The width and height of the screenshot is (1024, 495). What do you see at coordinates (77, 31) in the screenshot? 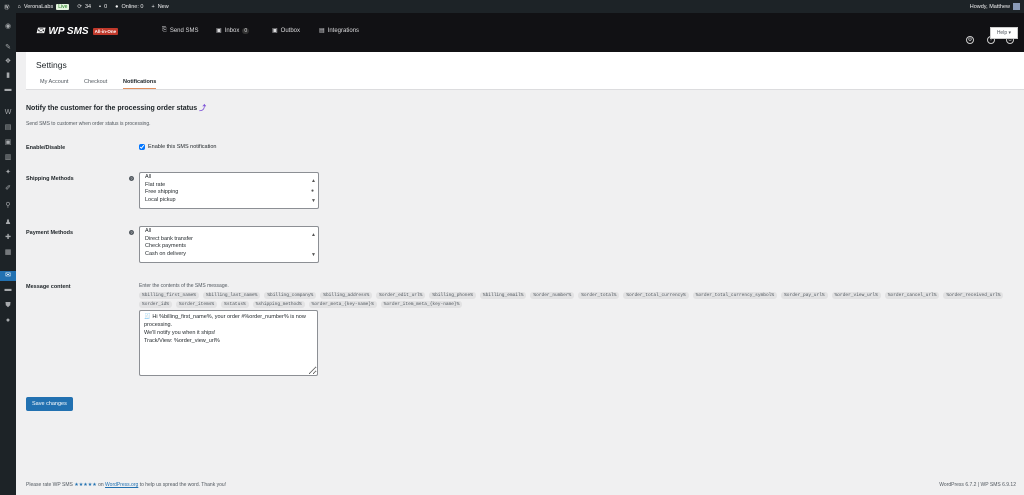
I see `wp-sms-logo: ✉ WP SMS All-in-One` at bounding box center [77, 31].